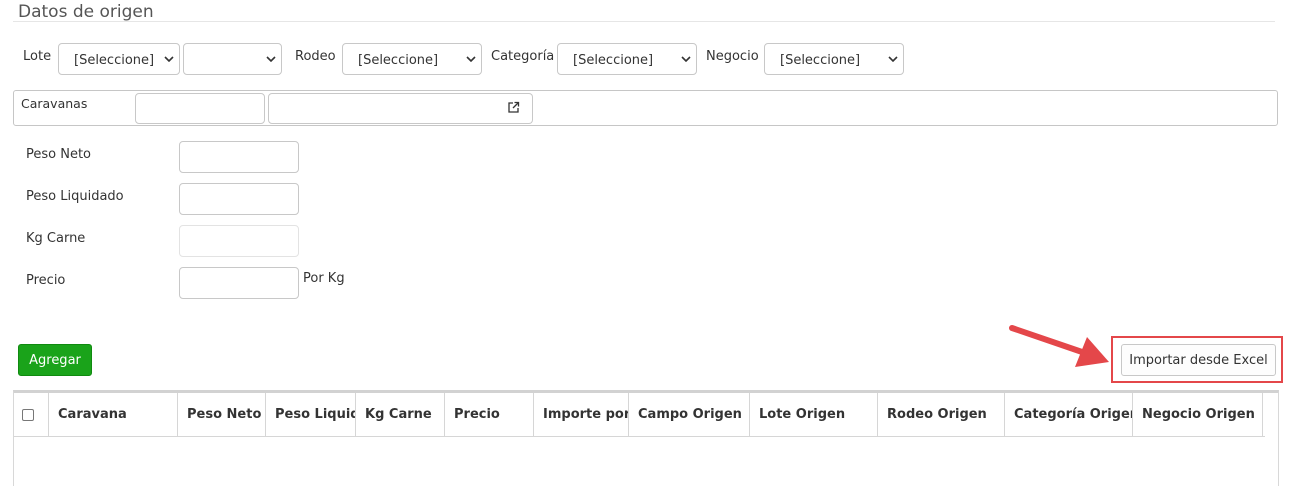 This screenshot has width=1290, height=486. I want to click on column-header-lote-origen: Lote Origen, so click(814, 414).